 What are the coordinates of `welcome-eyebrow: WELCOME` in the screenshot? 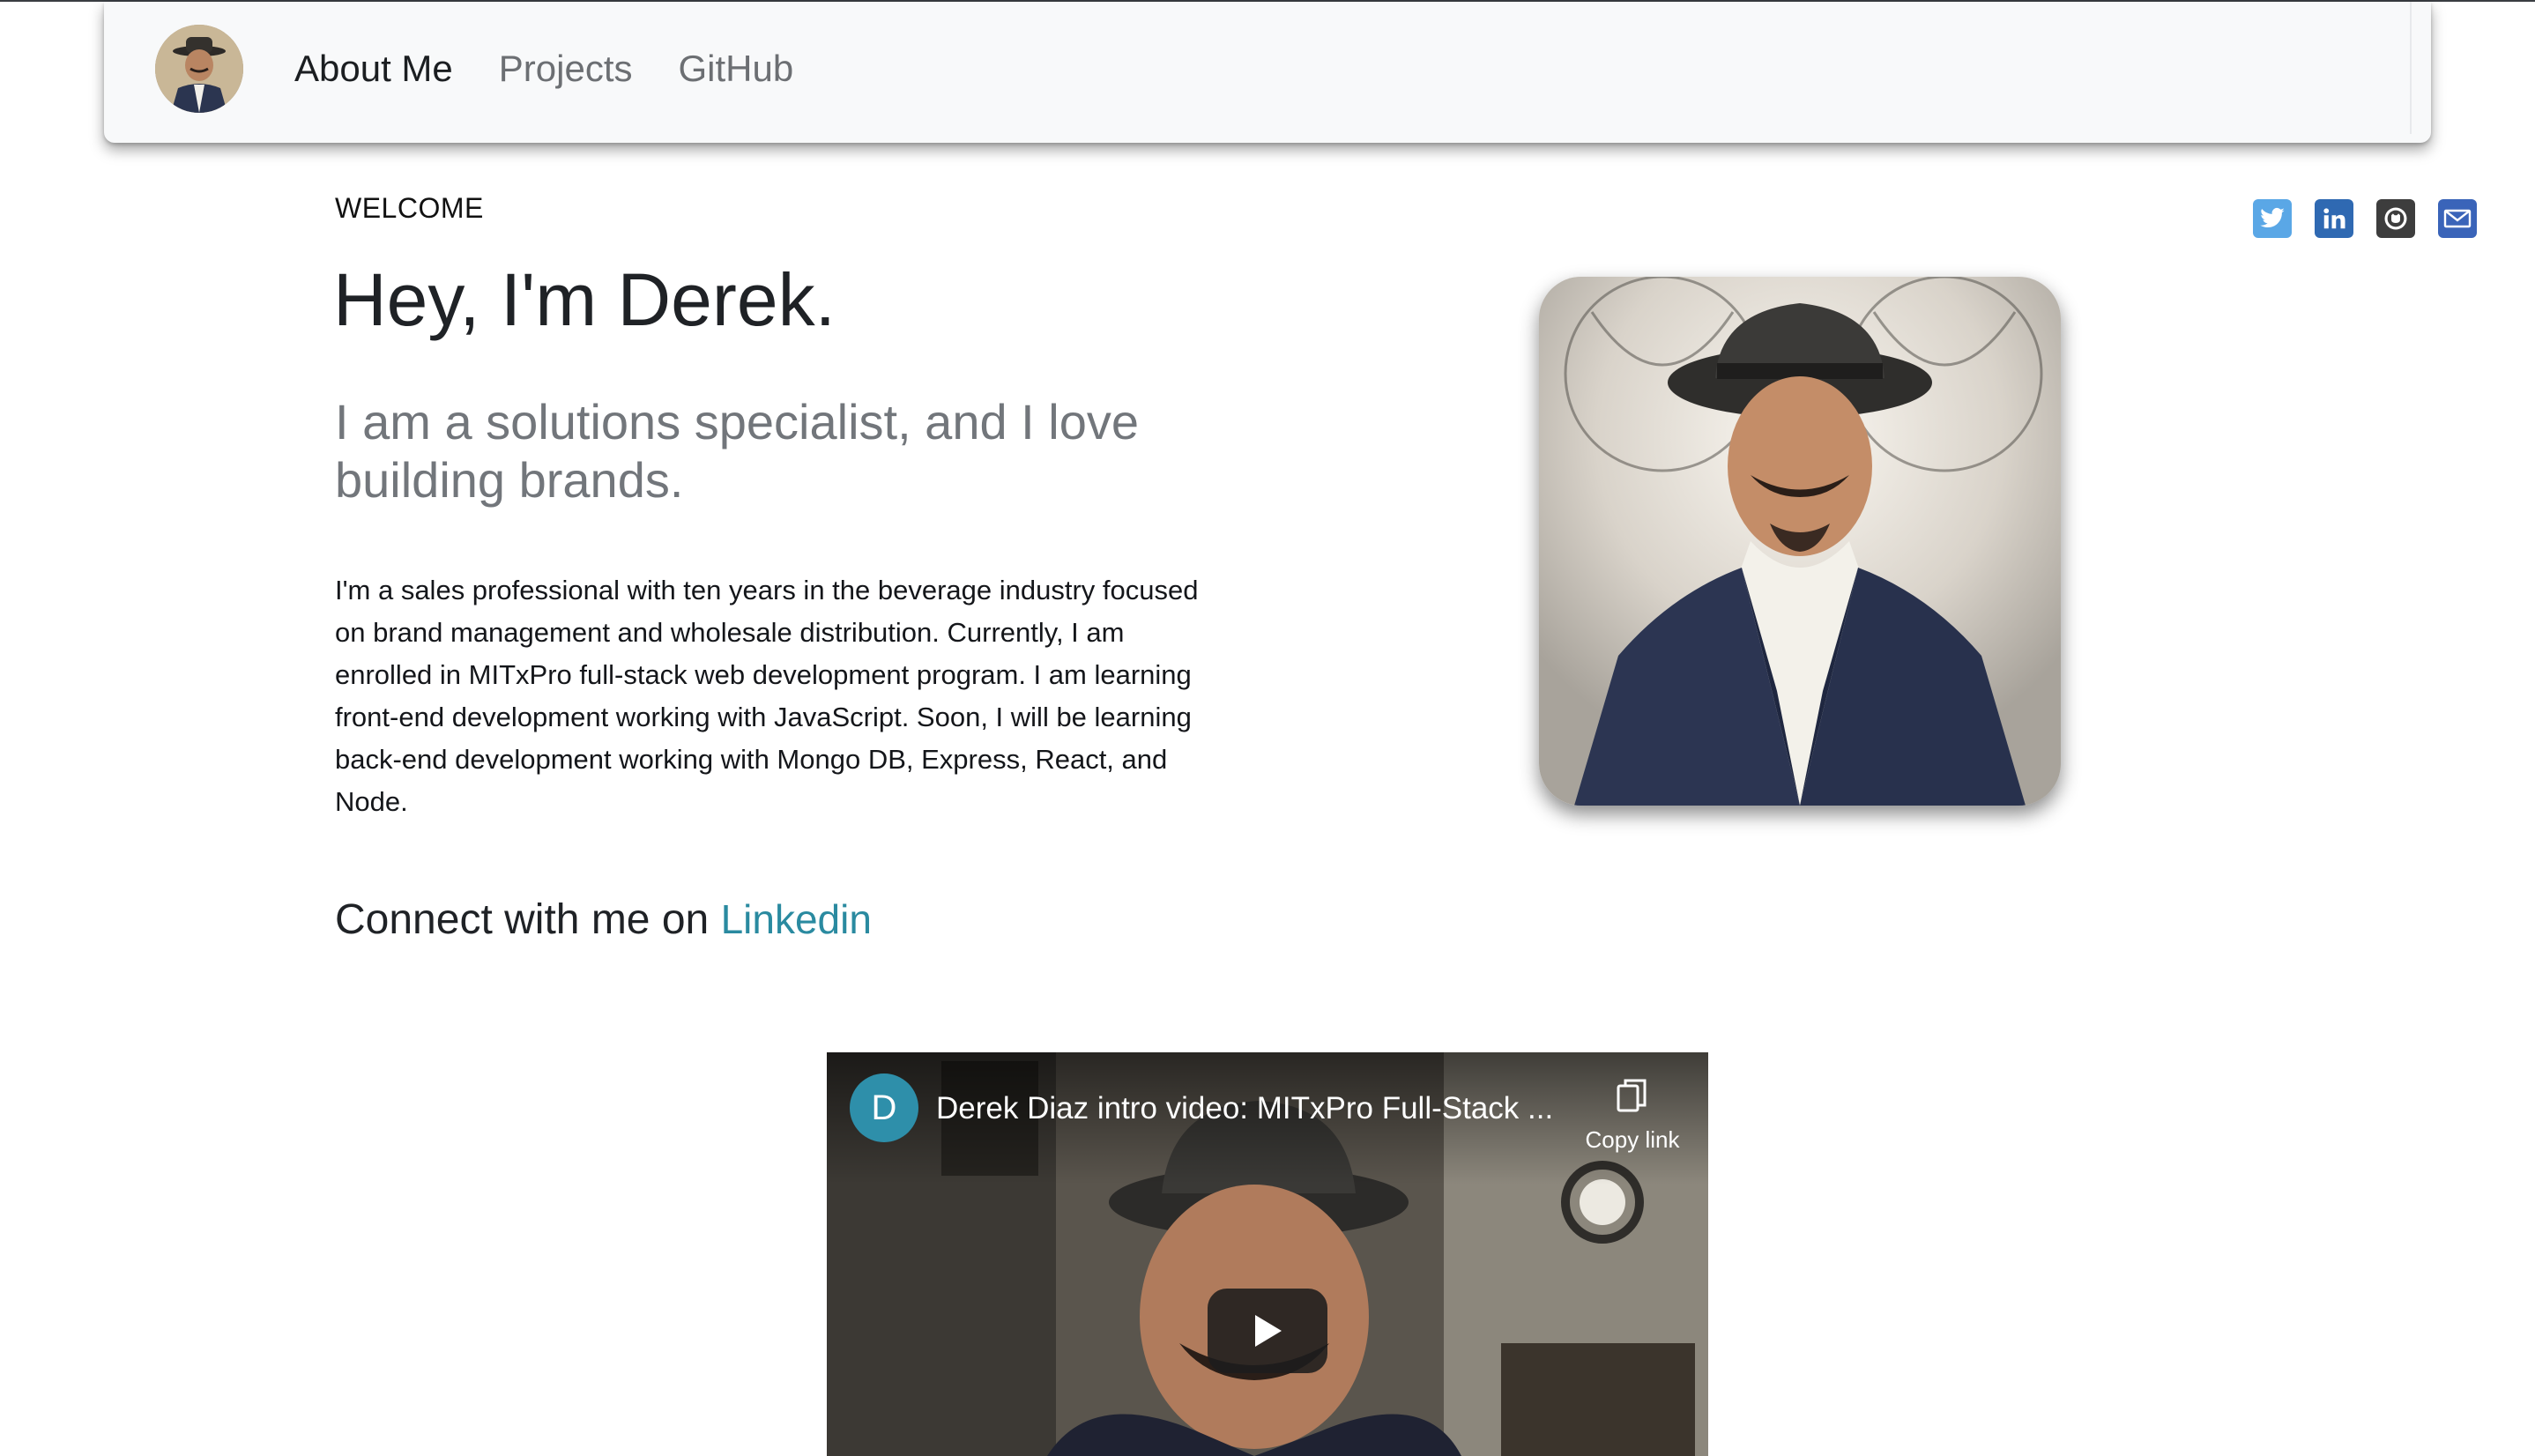 It's located at (409, 208).